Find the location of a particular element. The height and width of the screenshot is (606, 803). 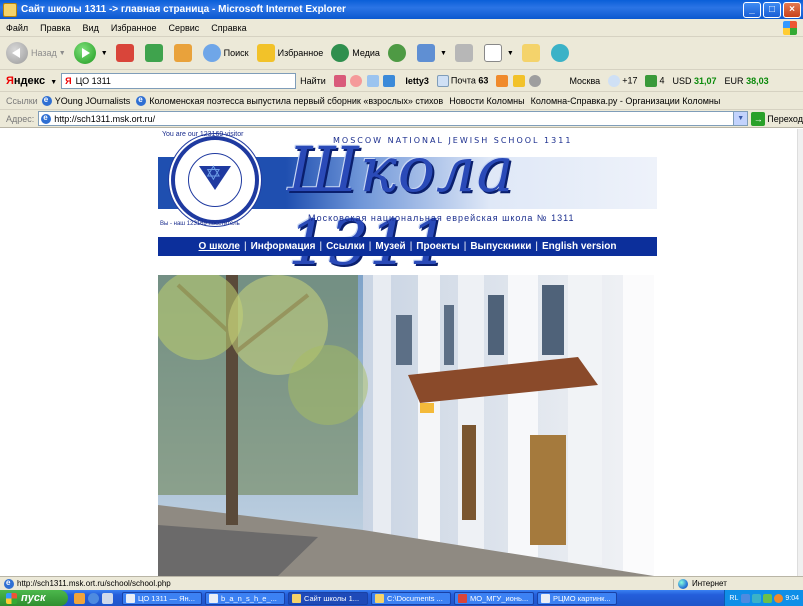

yandex-mail: Почта 63 is located at coordinates (462, 80).